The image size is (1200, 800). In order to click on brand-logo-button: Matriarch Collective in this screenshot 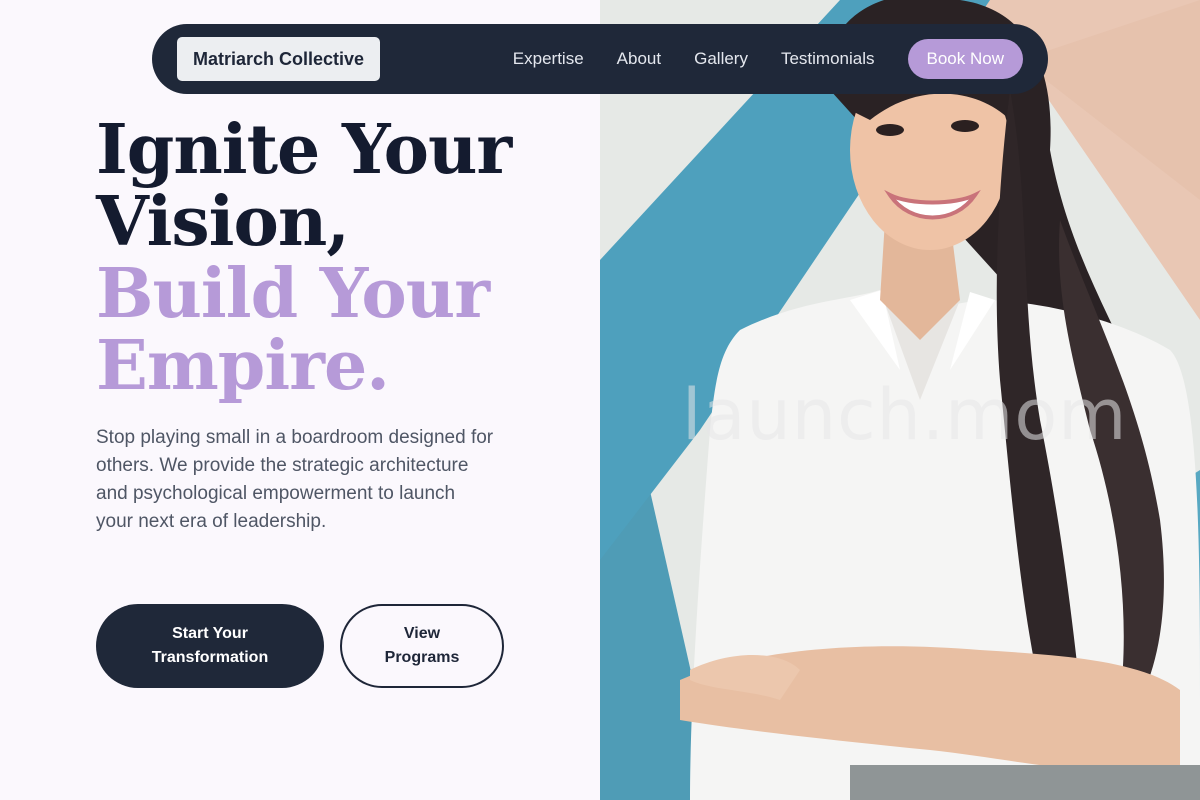, I will do `click(279, 59)`.